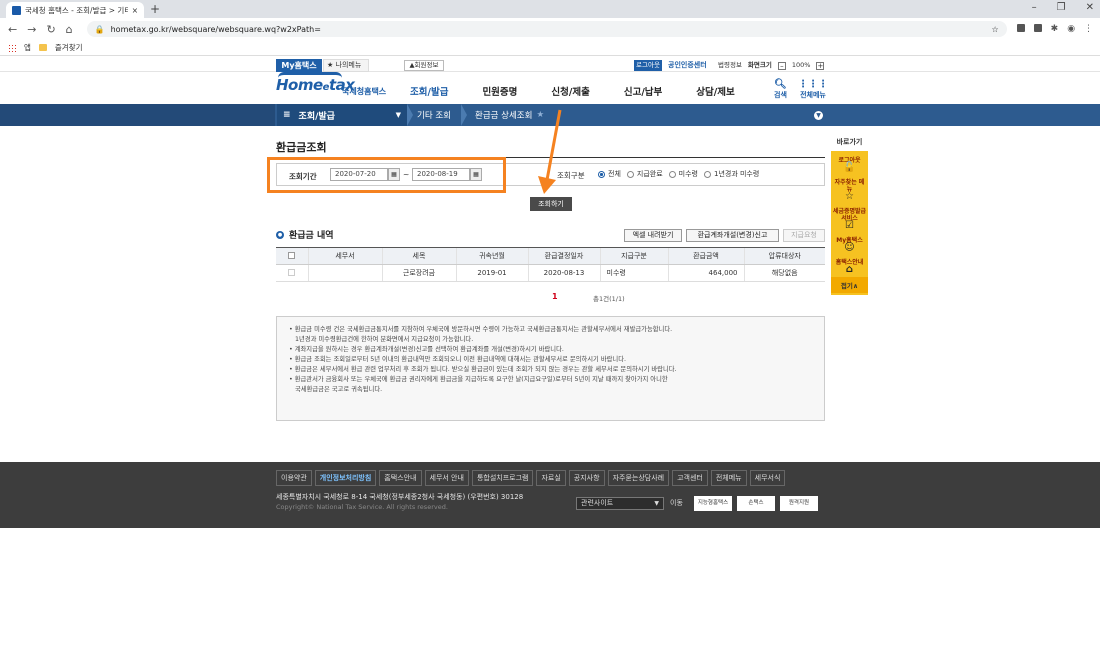 This screenshot has height=670, width=1100. What do you see at coordinates (713, 503) in the screenshot?
I see `footer-logo-smart: 지능형홈택스` at bounding box center [713, 503].